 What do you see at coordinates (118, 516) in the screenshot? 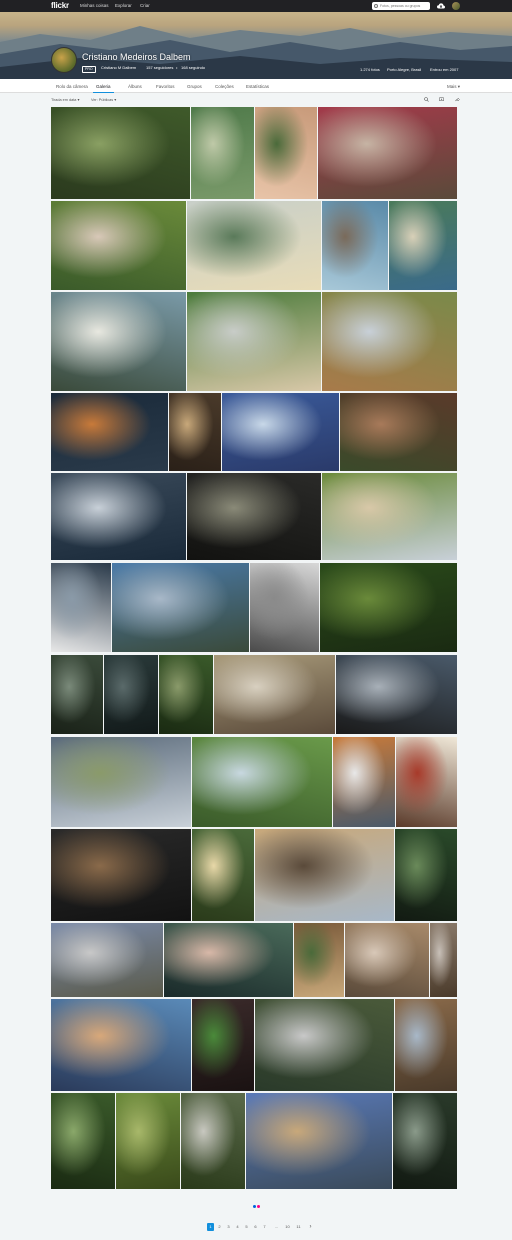
I see `photo-snowy-mountains` at bounding box center [118, 516].